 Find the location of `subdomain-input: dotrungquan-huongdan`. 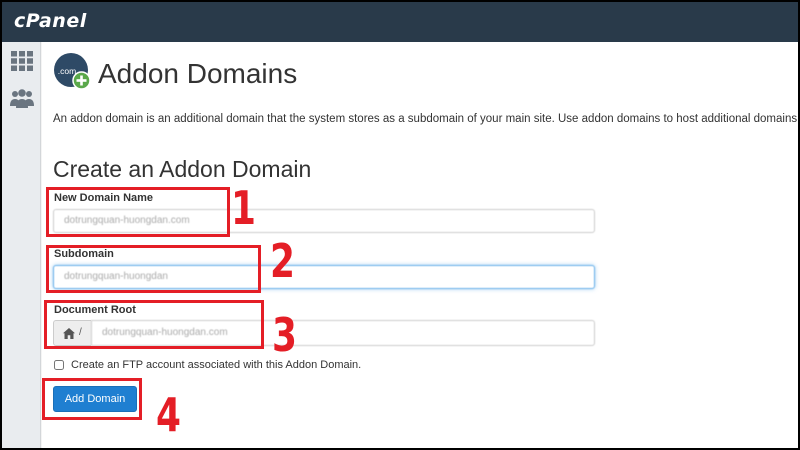

subdomain-input: dotrungquan-huongdan is located at coordinates (324, 277).